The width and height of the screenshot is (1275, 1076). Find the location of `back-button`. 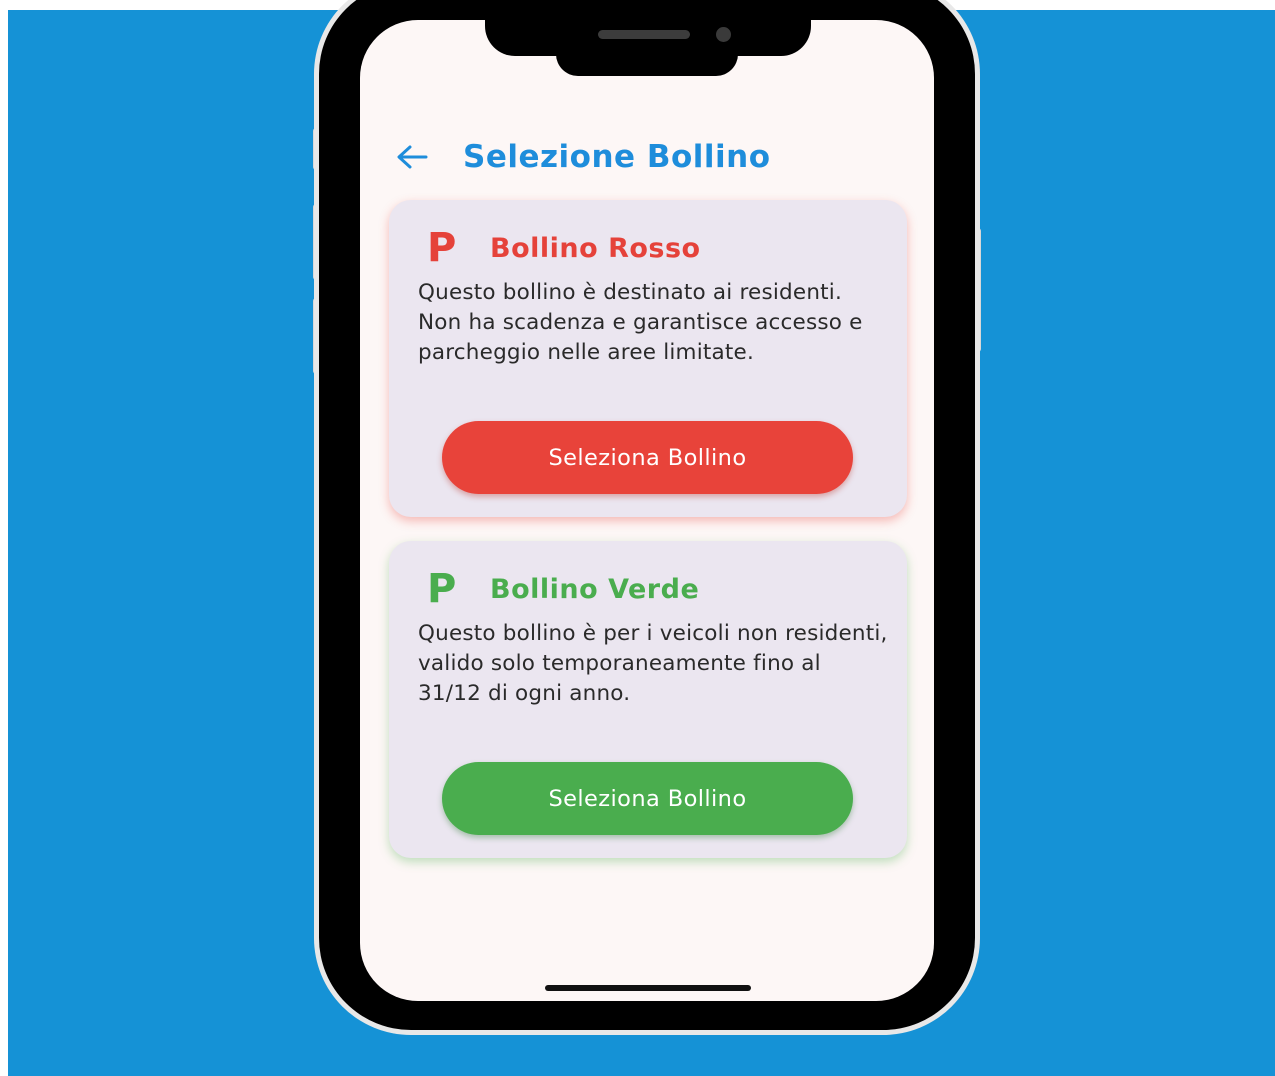

back-button is located at coordinates (412, 157).